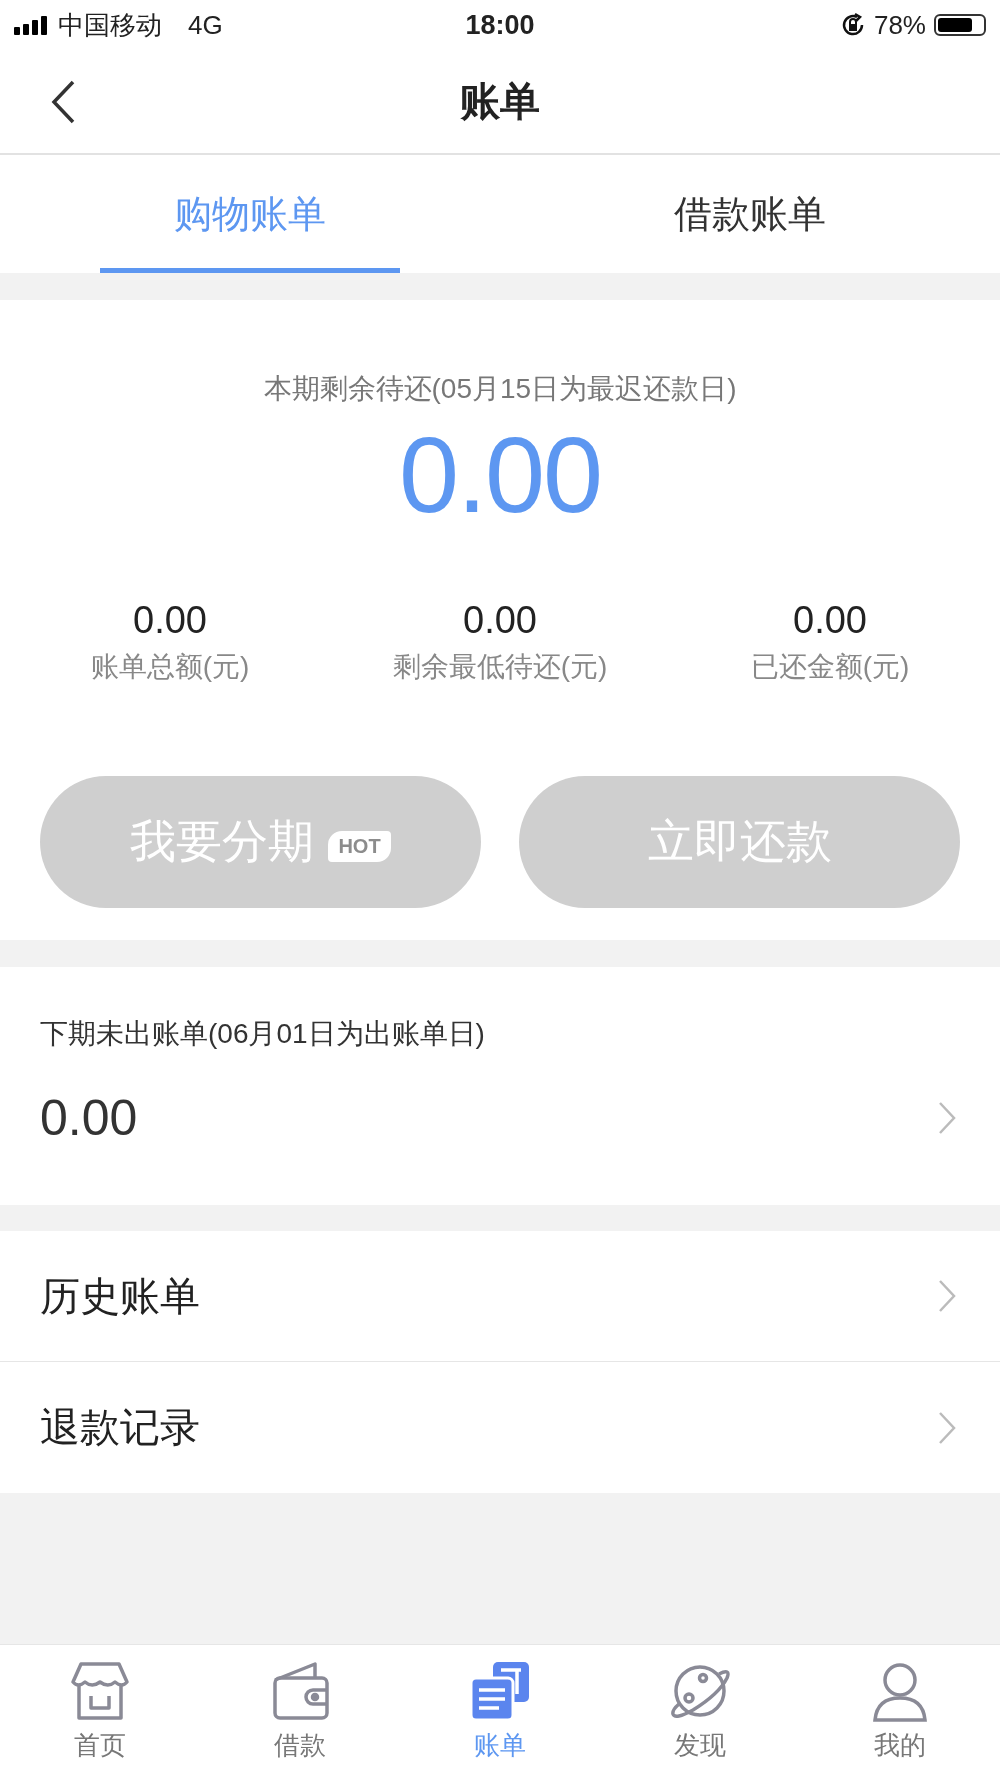  I want to click on battery-percent: 78%, so click(899, 25).